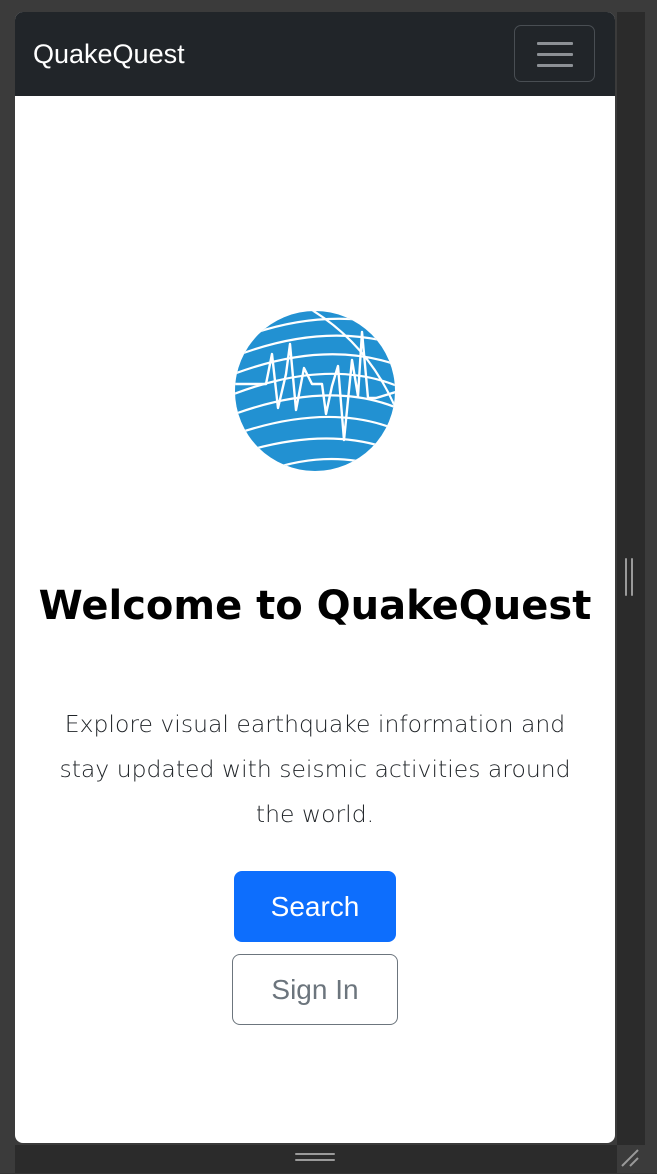  What do you see at coordinates (315, 989) in the screenshot?
I see `sign-in-button: Sign In` at bounding box center [315, 989].